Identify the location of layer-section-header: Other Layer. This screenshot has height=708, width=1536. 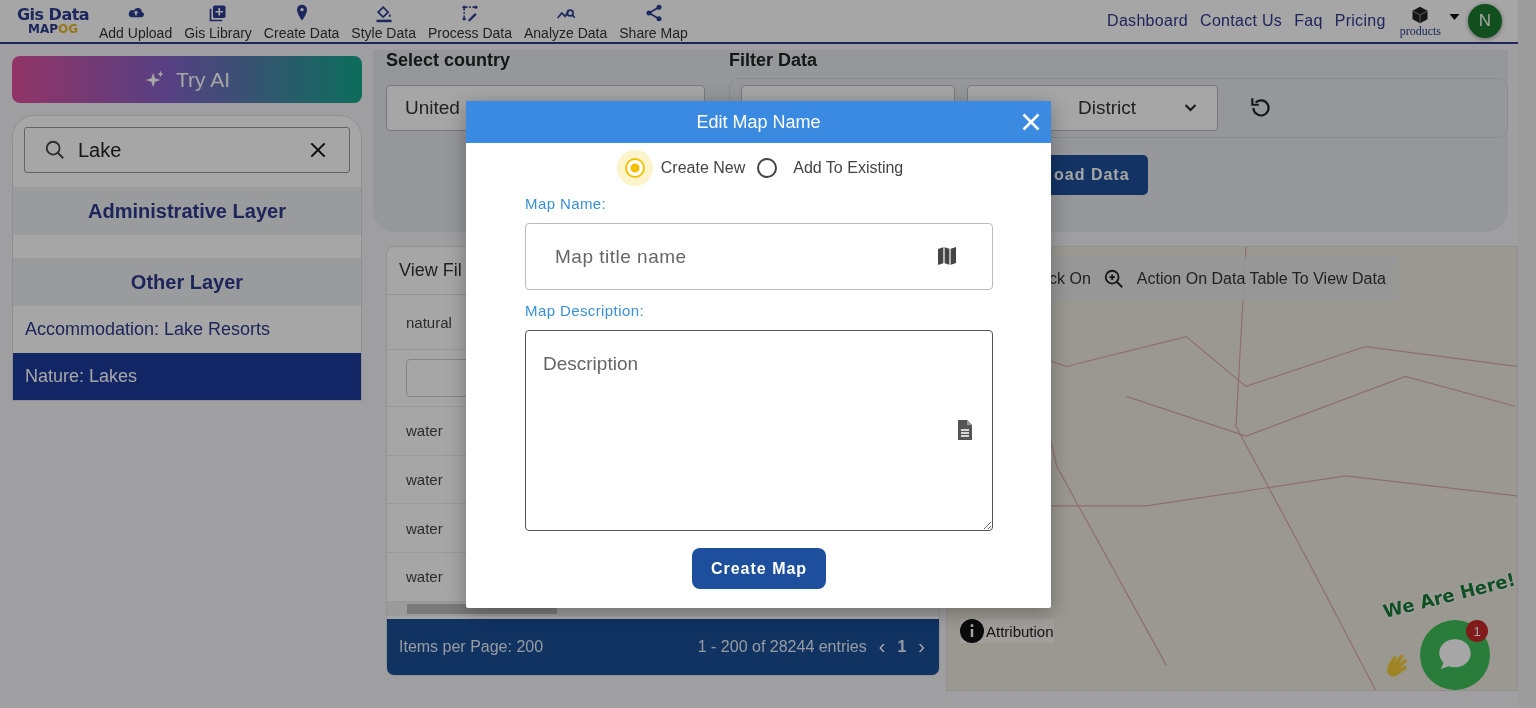
(187, 282).